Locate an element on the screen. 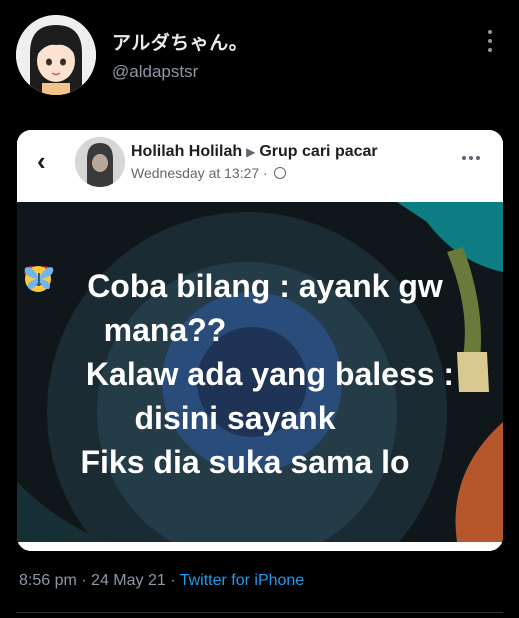 This screenshot has height=618, width=519. card-footer is located at coordinates (260, 546).